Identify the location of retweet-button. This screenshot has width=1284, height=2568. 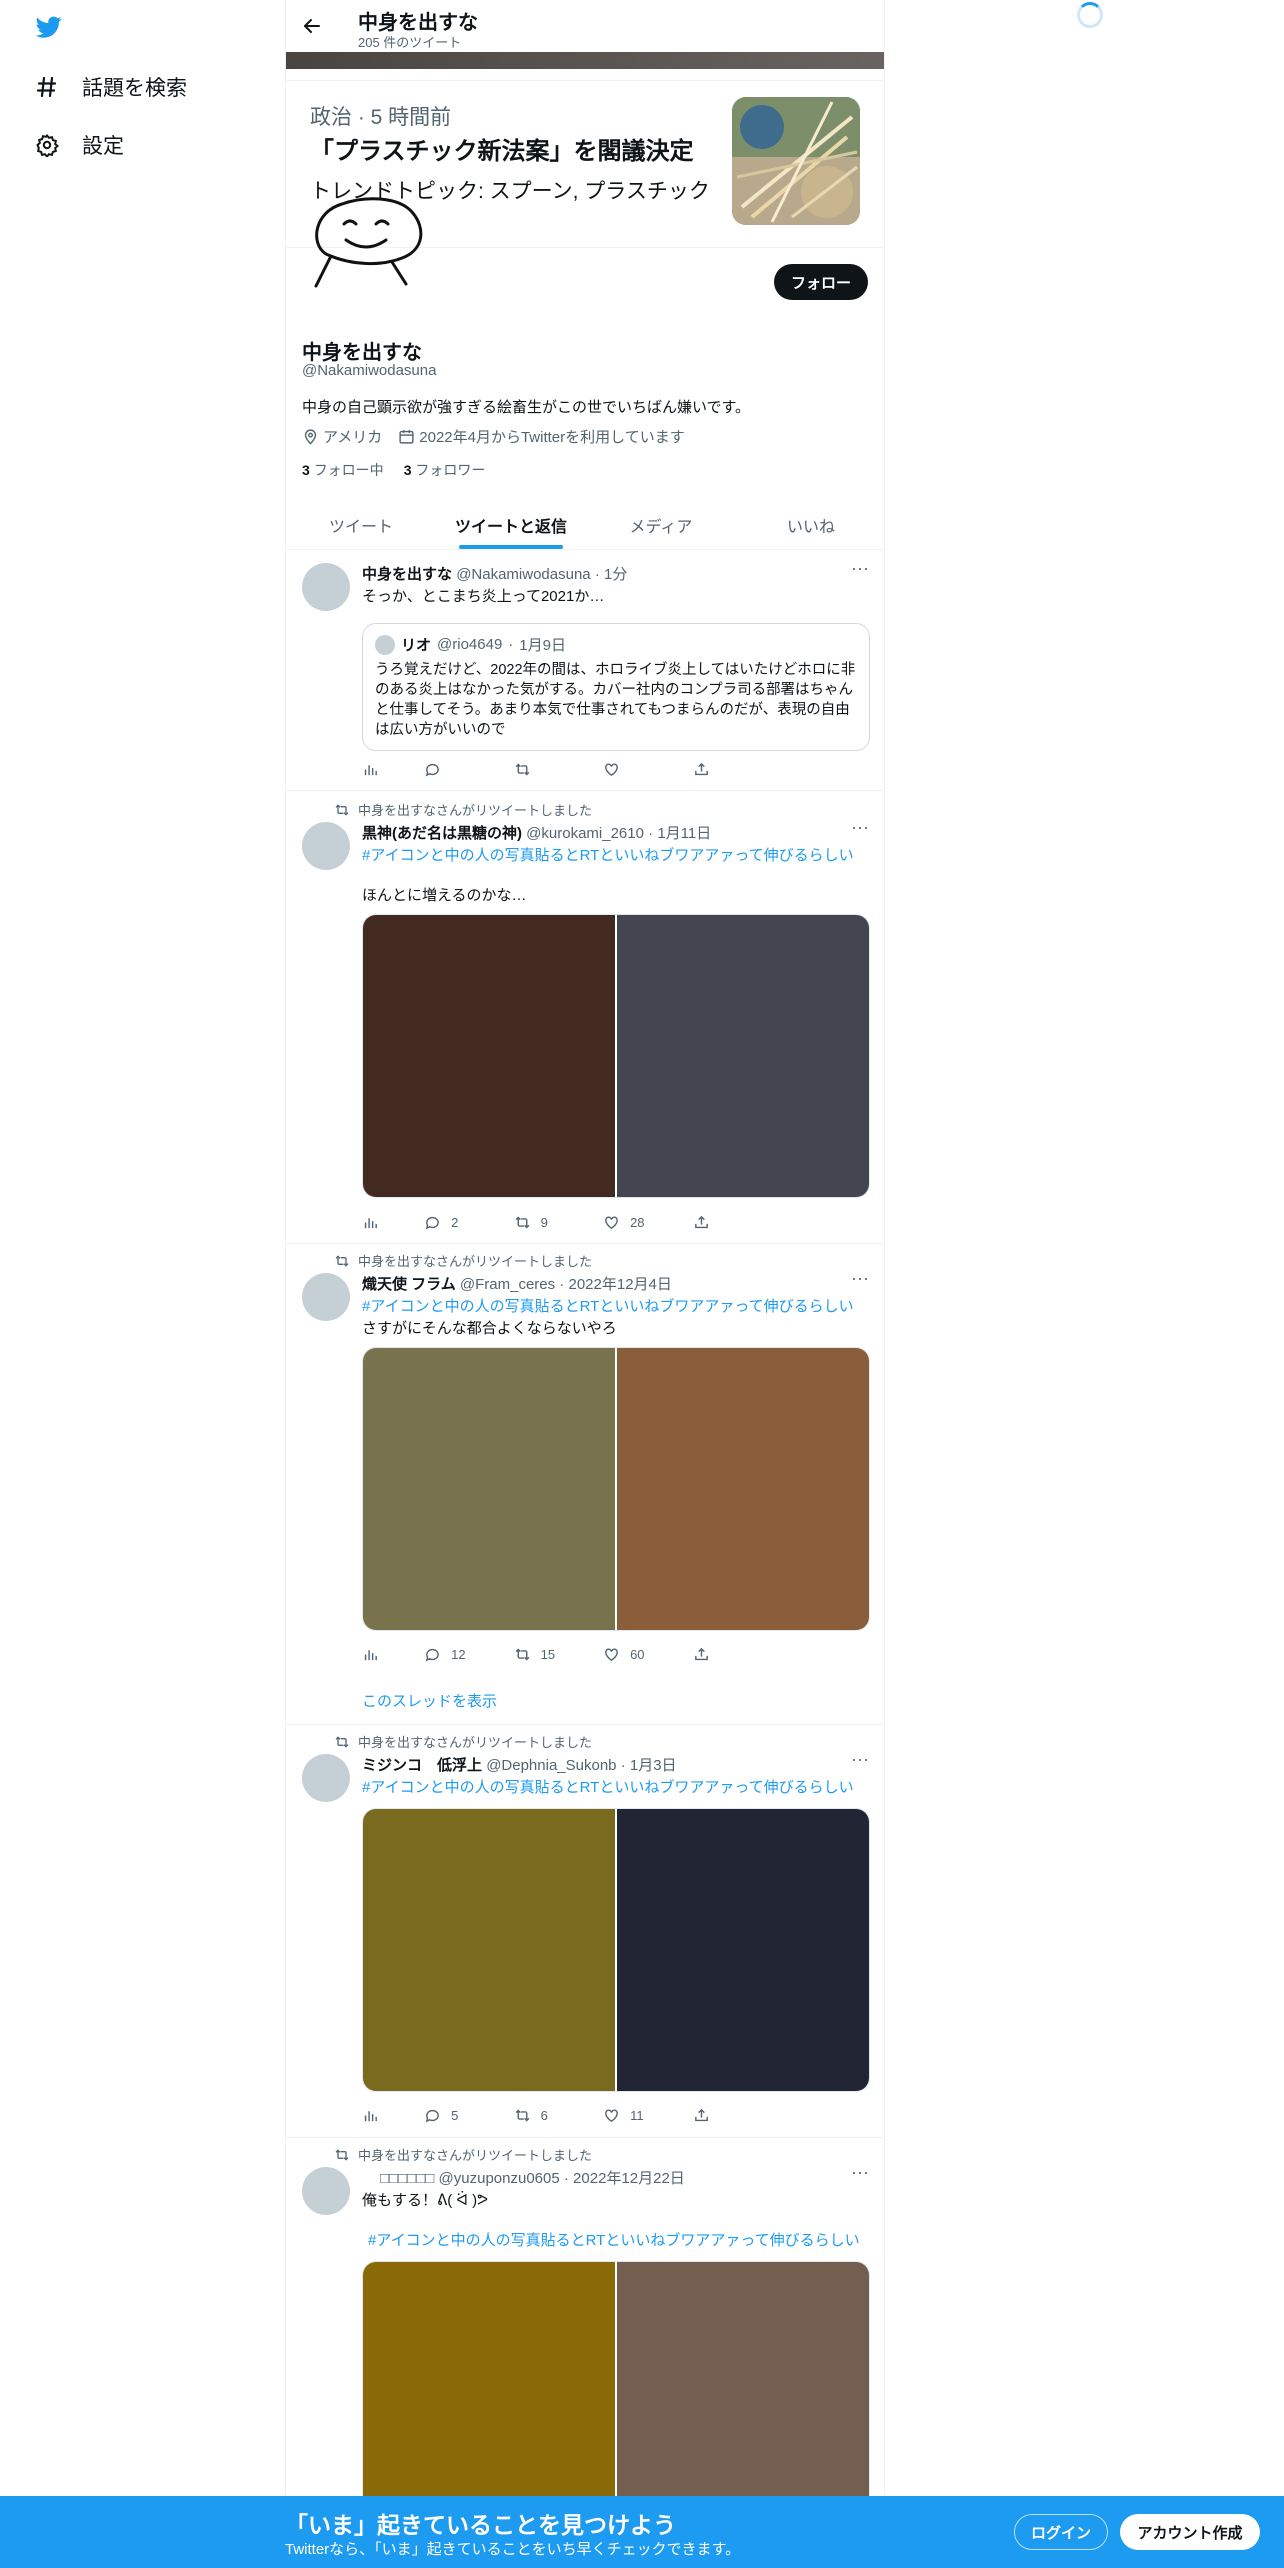
(558, 769).